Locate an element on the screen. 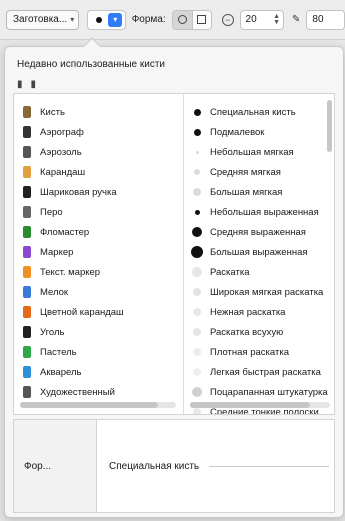  list-item: Плотная раскатка is located at coordinates (259, 352).